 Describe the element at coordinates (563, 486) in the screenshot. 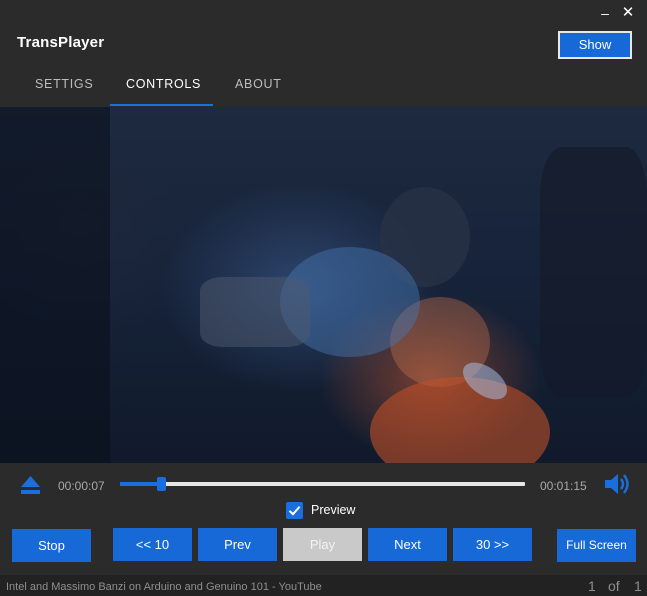

I see `total-time: 00:01:15` at that location.